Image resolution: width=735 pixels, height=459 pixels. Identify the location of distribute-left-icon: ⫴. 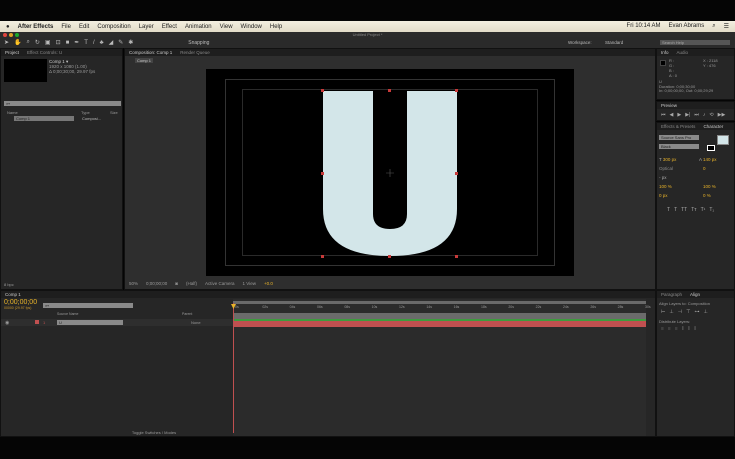
(683, 329).